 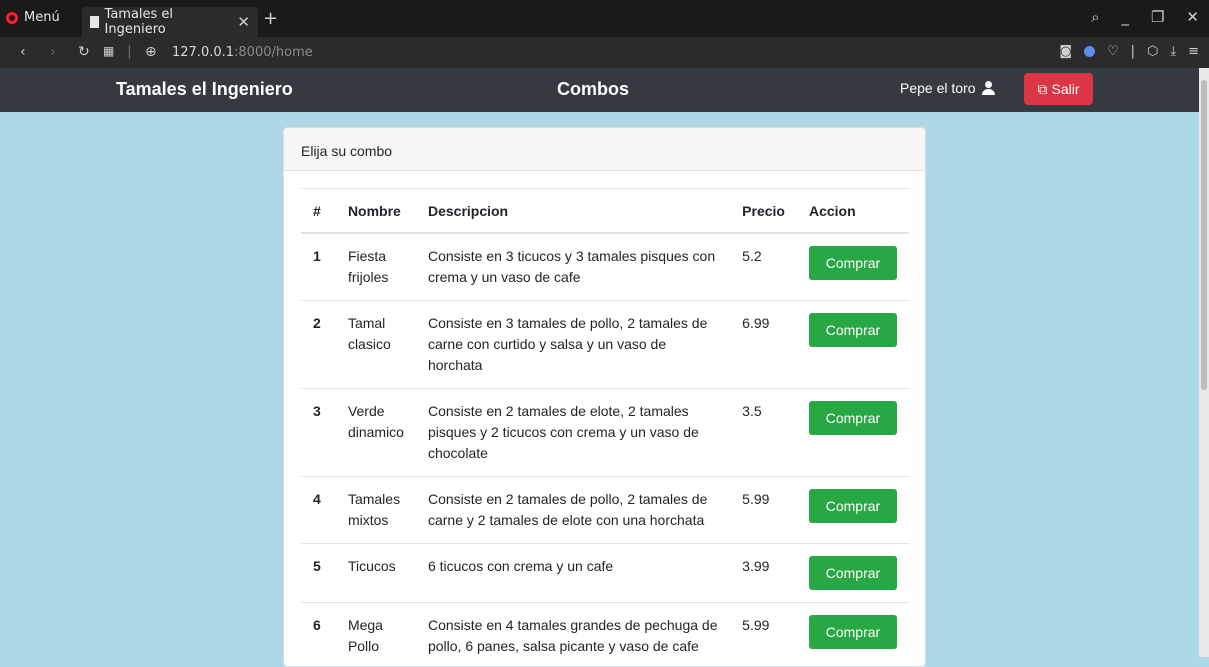 I want to click on browser-menu-label: Menú, so click(x=42, y=17).